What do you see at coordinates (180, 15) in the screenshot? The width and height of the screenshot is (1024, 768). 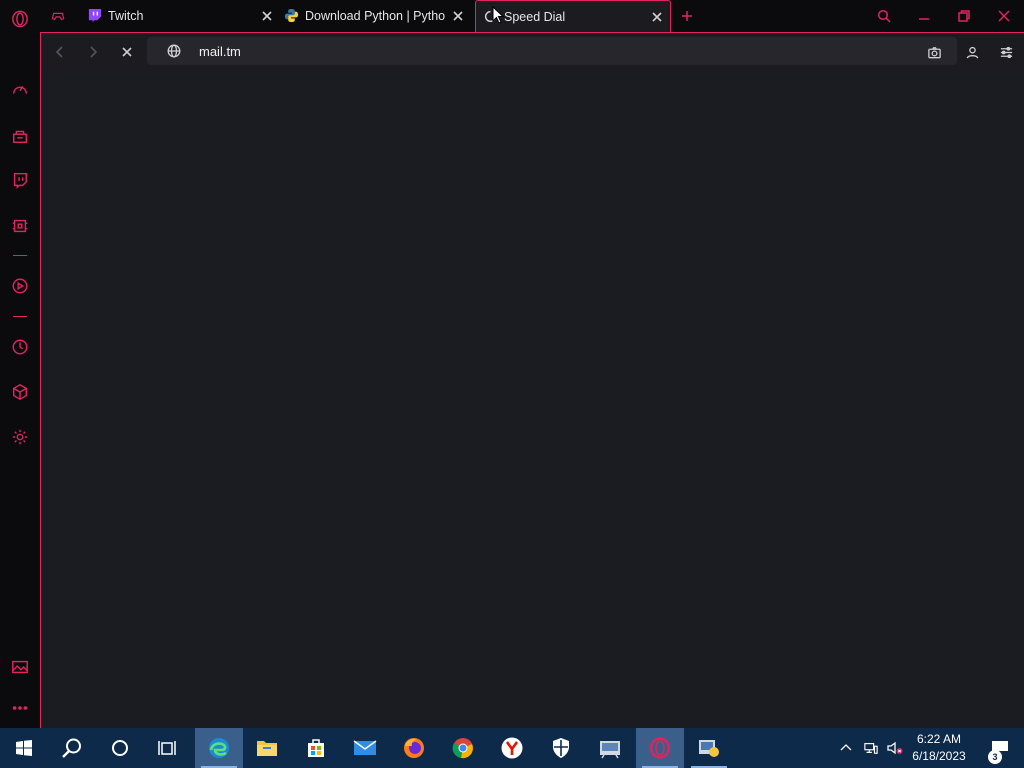 I see `tab-twitch: Twitch` at bounding box center [180, 15].